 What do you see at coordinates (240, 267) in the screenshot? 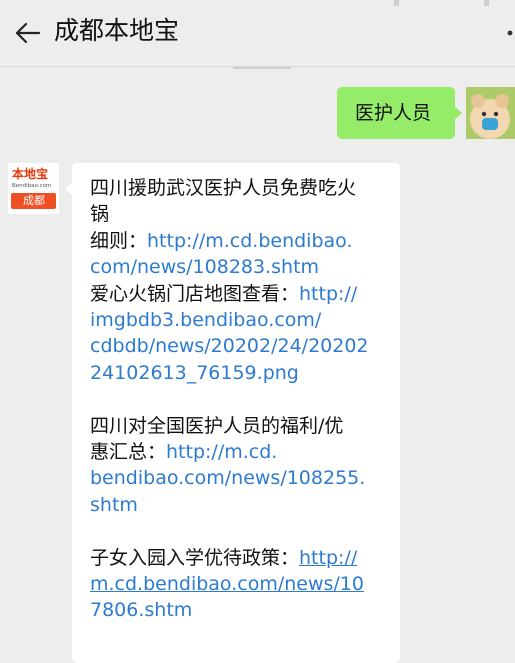
I see `message-link: com/news/108283.shtm` at bounding box center [240, 267].